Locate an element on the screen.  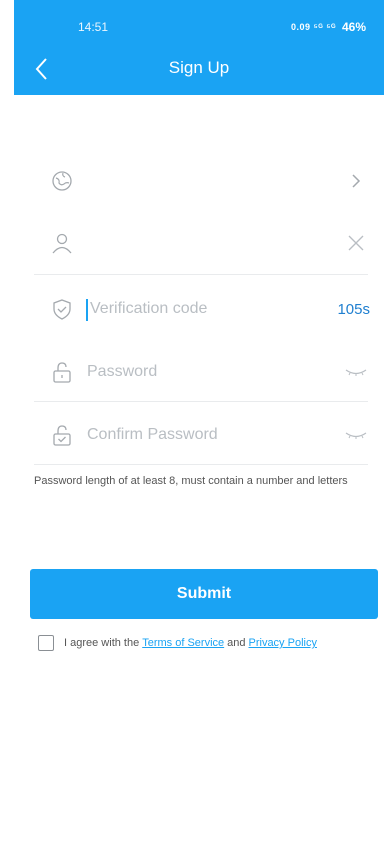
network-indicators: 0.09 ⁵ᴳ ⁵ᴳ is located at coordinates (313, 27).